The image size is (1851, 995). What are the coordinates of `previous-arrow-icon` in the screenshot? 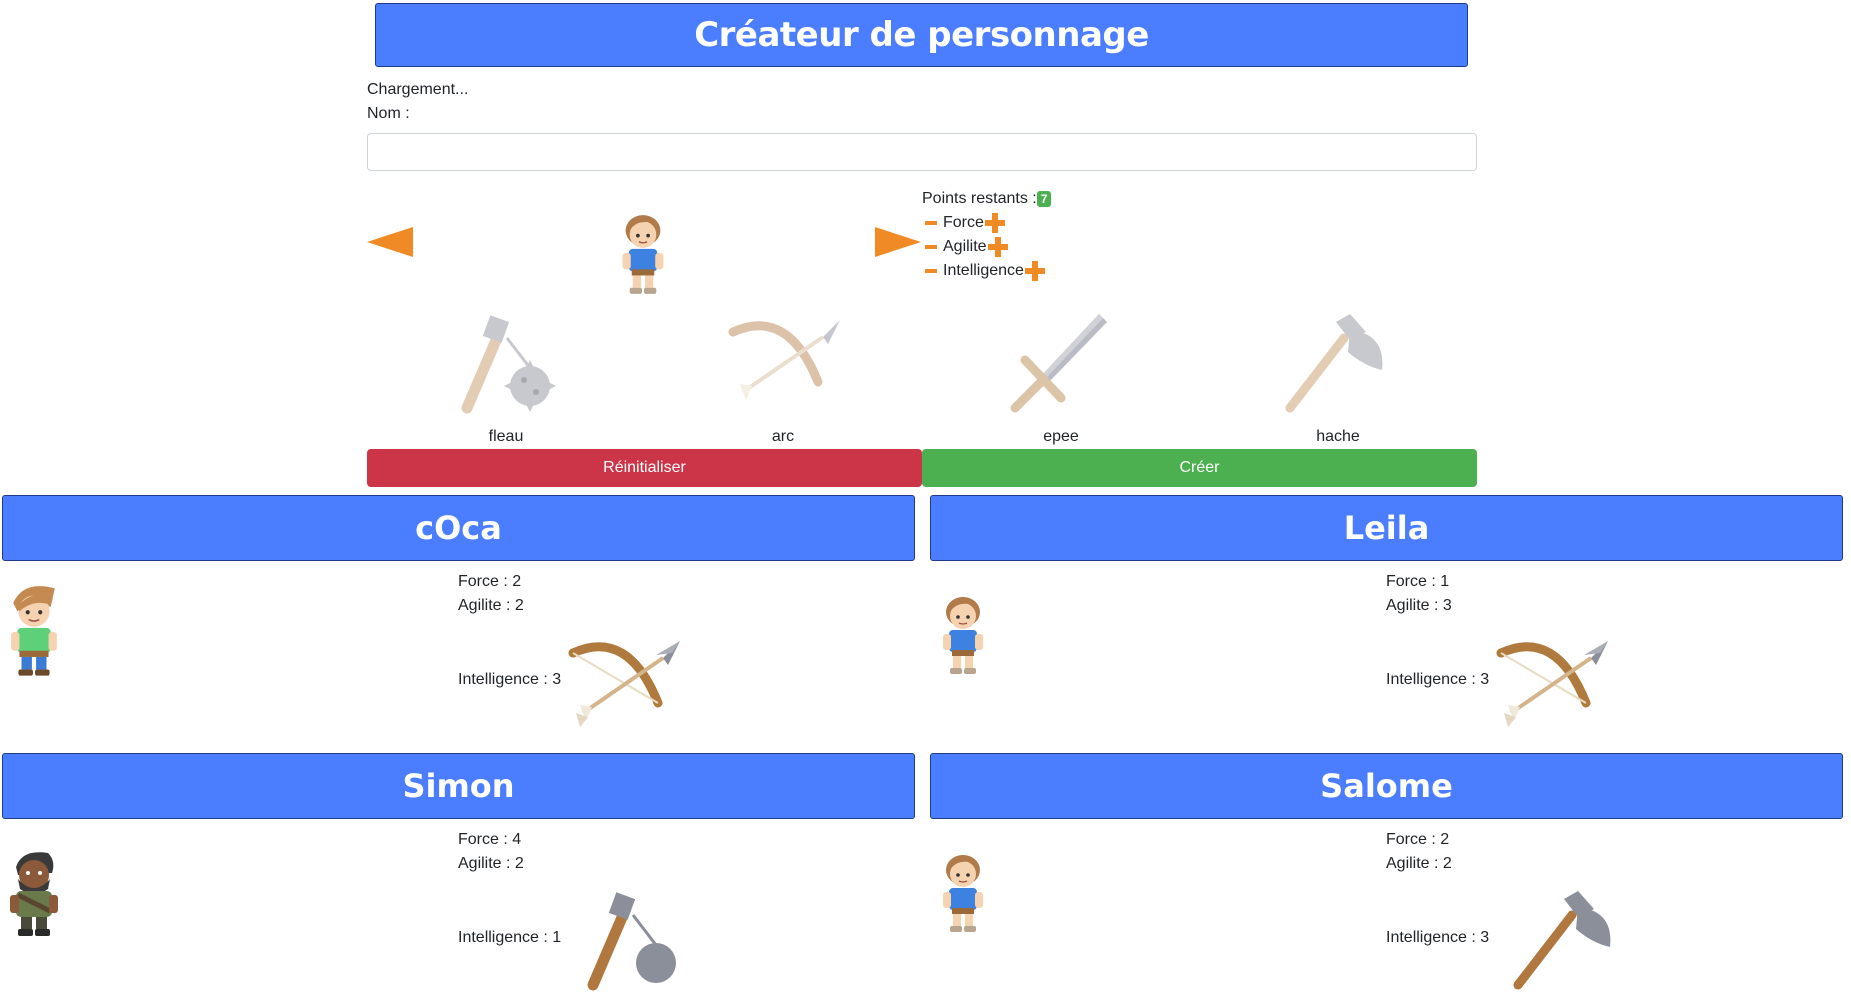 It's located at (391, 242).